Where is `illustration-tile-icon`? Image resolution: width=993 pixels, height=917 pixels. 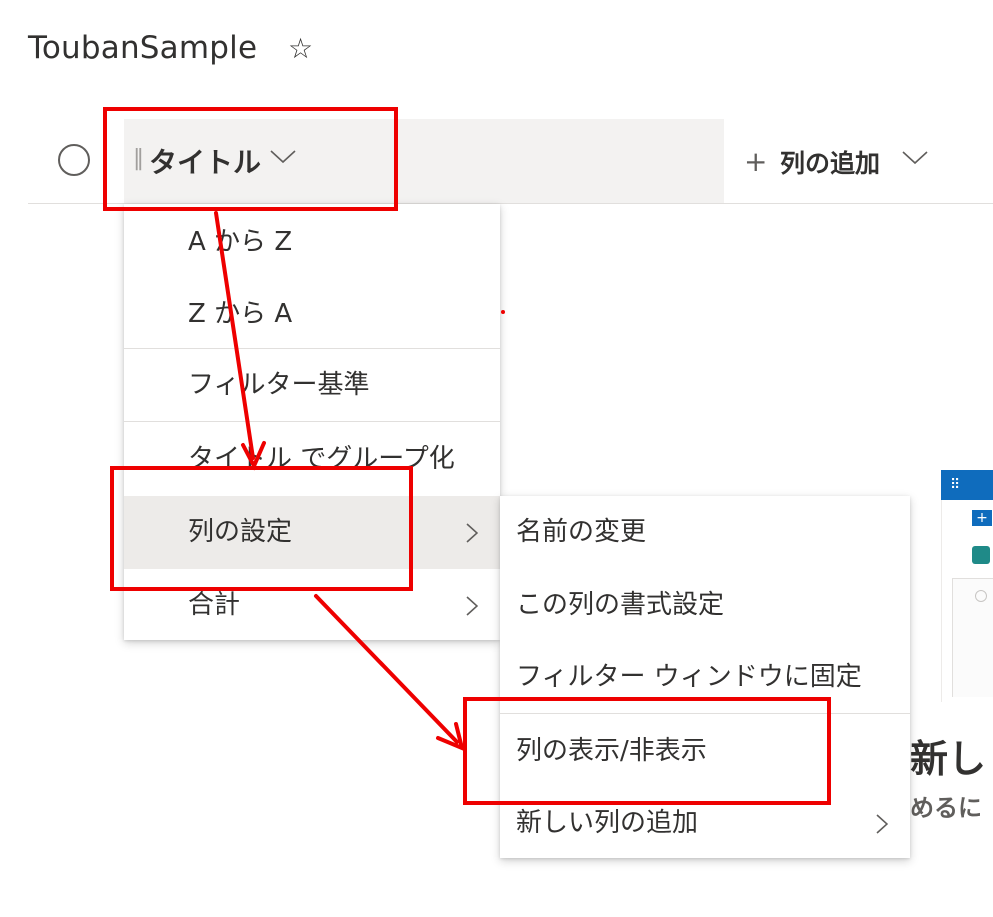 illustration-tile-icon is located at coordinates (981, 555).